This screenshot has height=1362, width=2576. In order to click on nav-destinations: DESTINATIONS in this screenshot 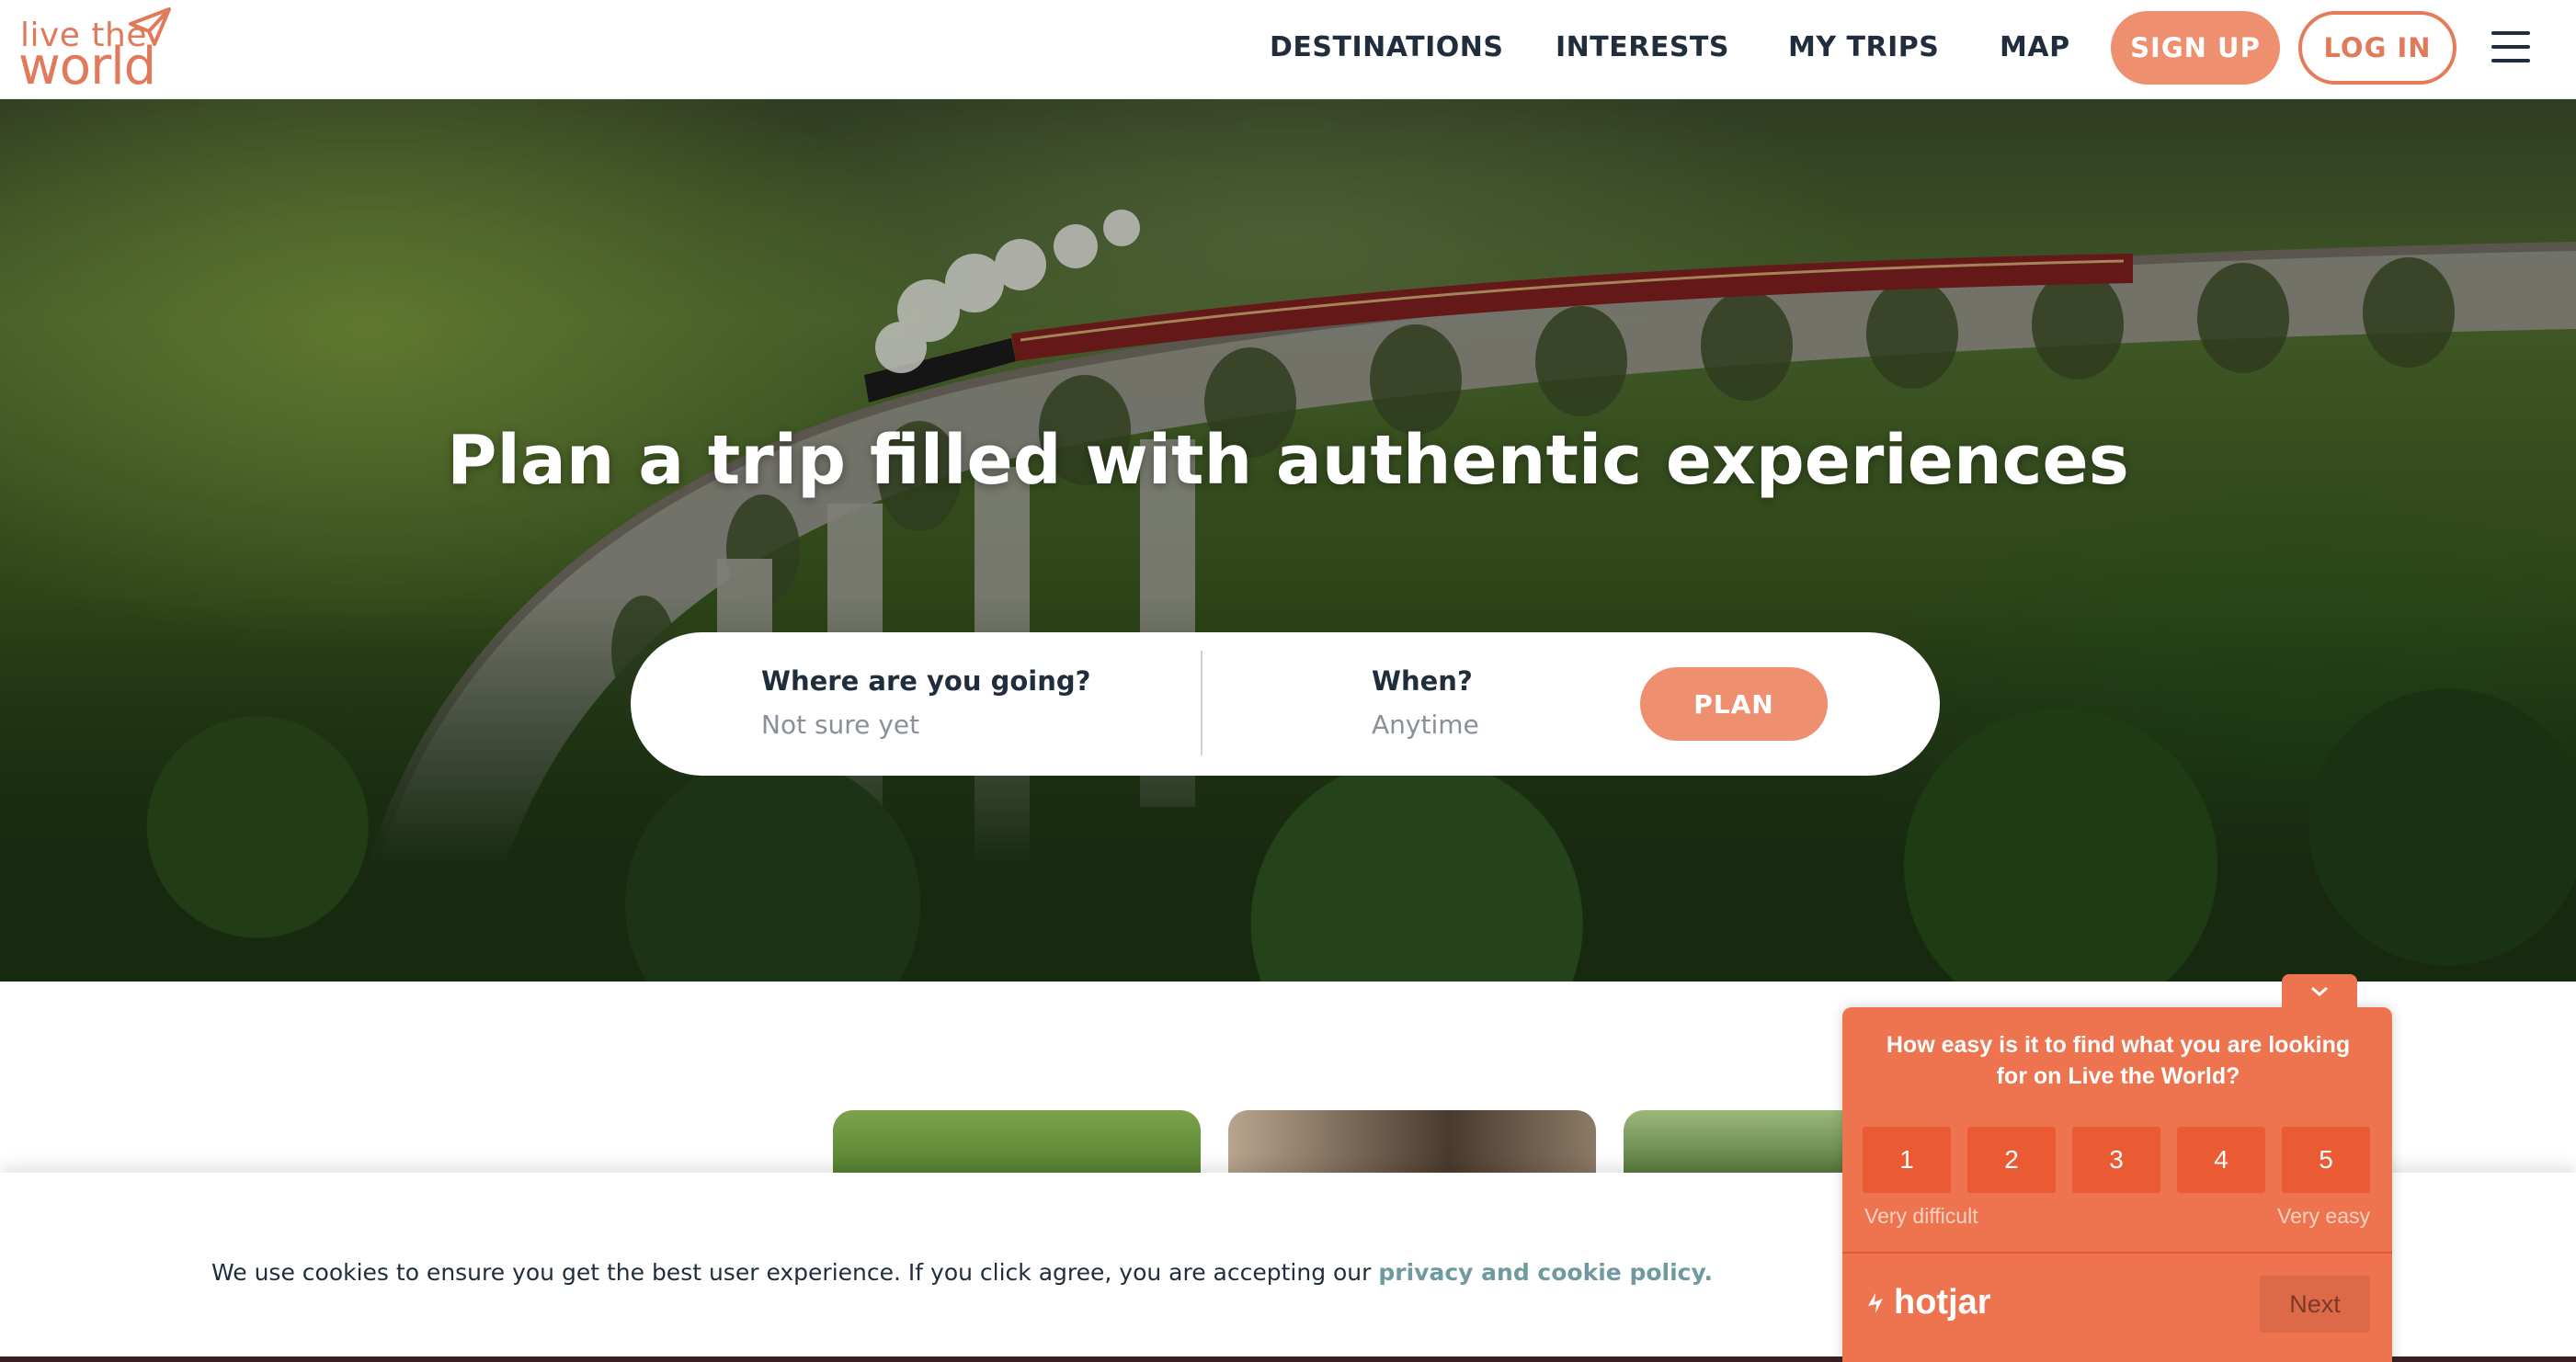, I will do `click(1386, 47)`.